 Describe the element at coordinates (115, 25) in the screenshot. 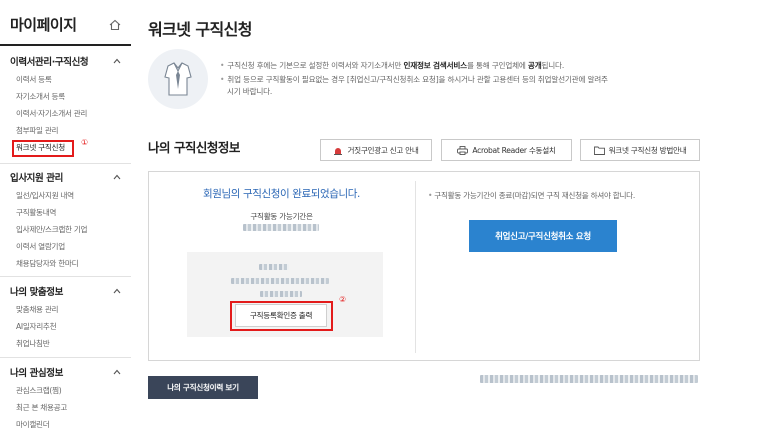

I see `home-icon` at that location.